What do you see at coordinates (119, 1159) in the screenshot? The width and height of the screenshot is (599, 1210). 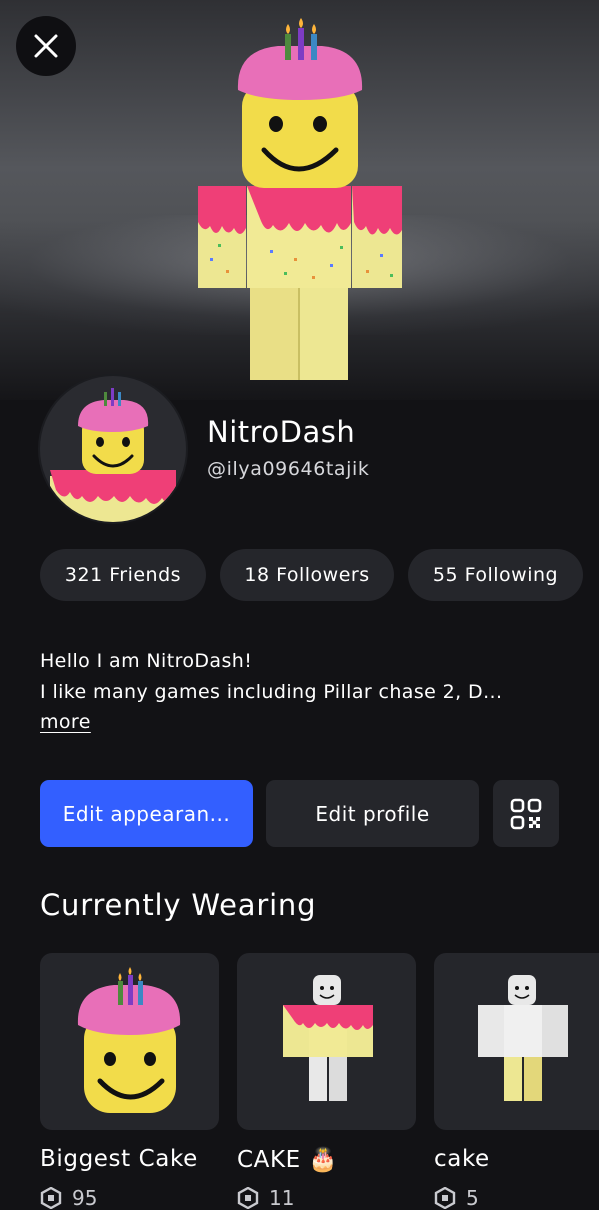 I see `wearing-item-name: Biggest Cake` at bounding box center [119, 1159].